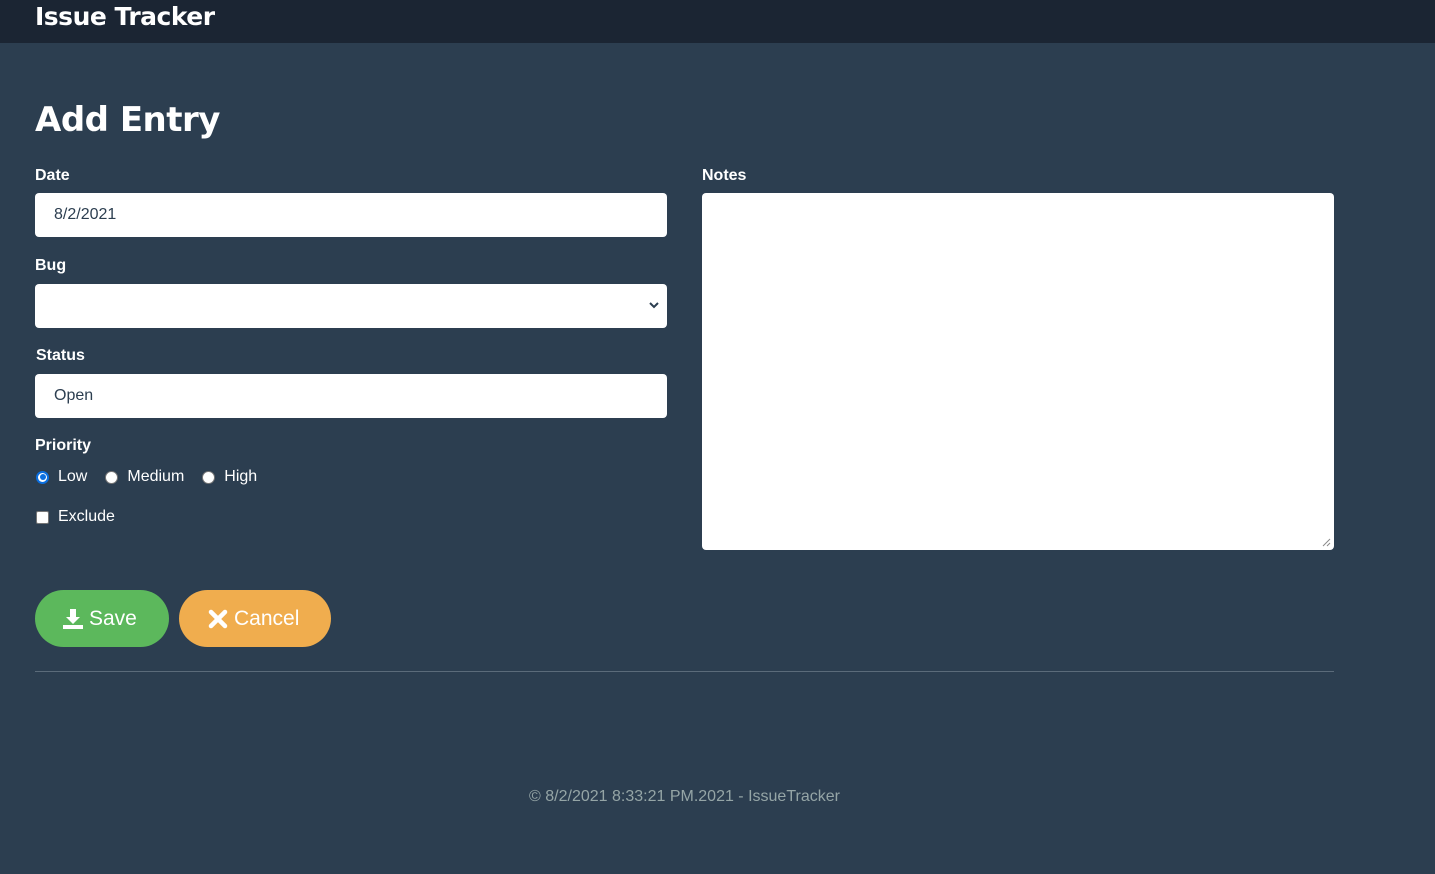 Image resolution: width=1435 pixels, height=874 pixels. Describe the element at coordinates (112, 477) in the screenshot. I see `priority-medium-radio` at that location.